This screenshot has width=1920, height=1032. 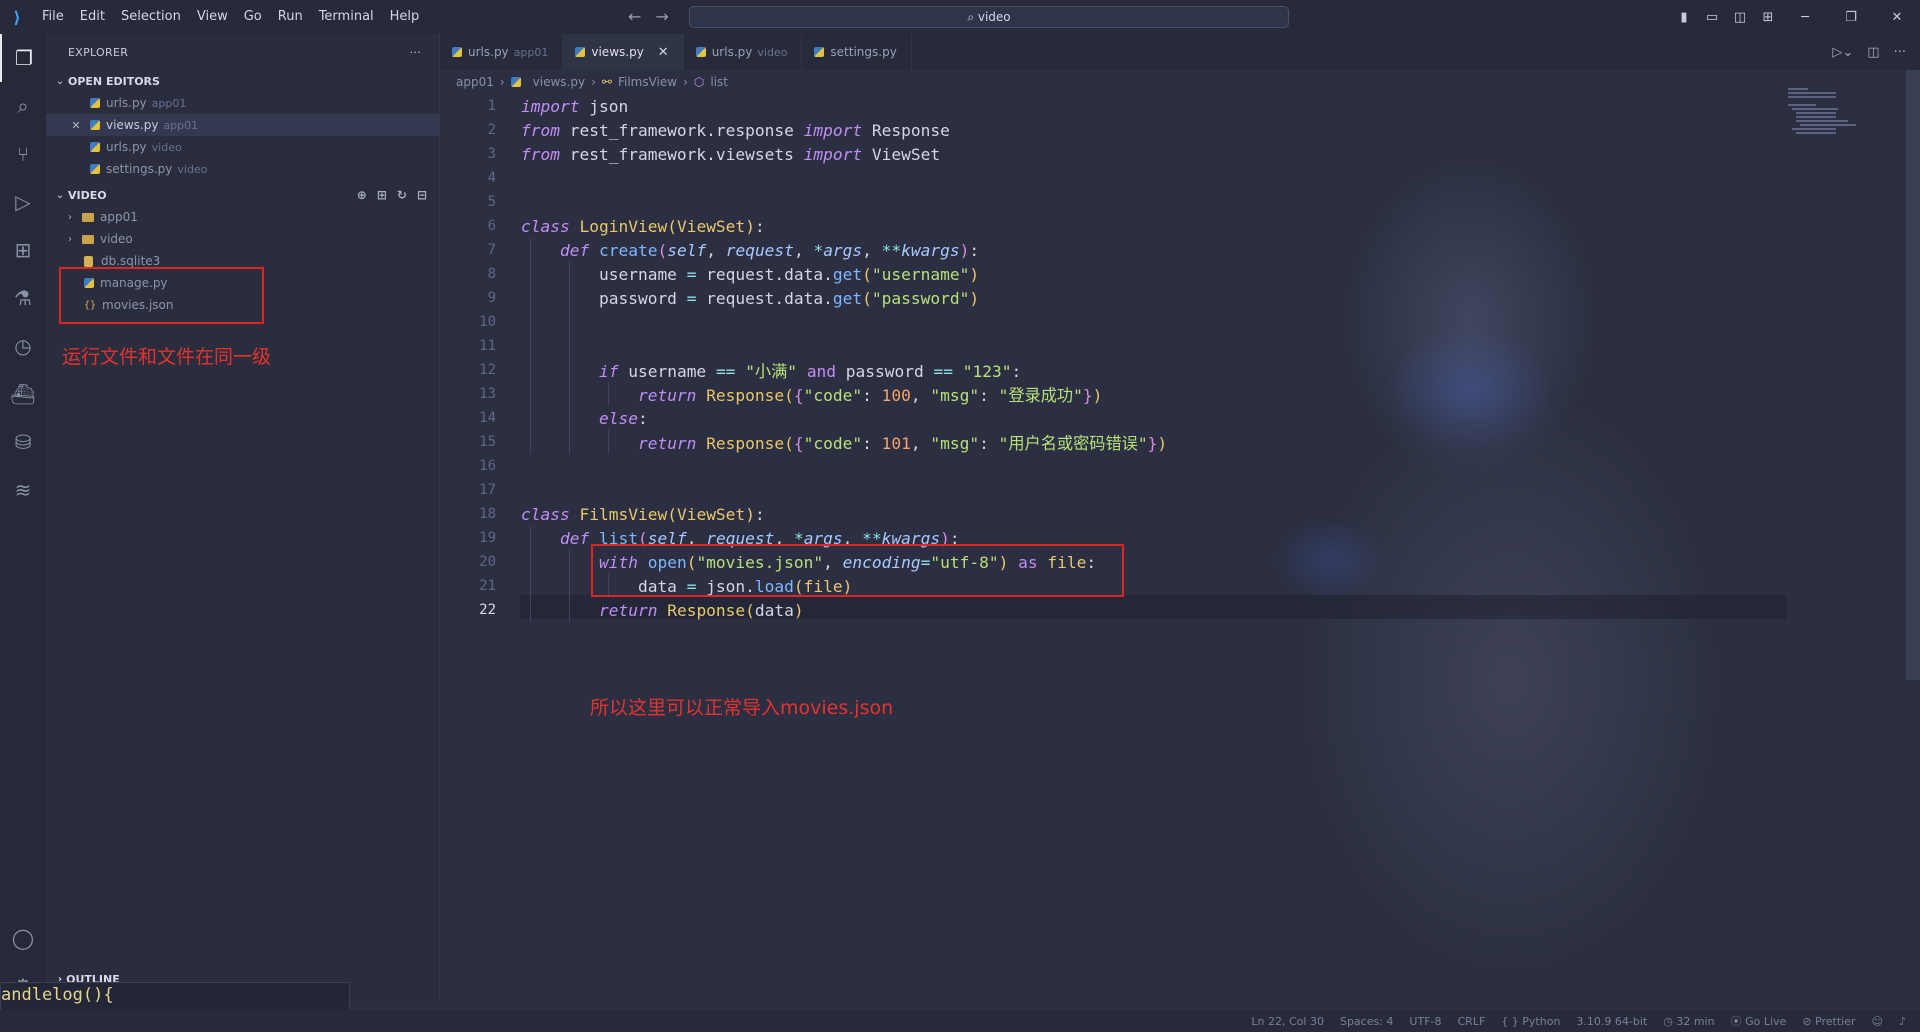 What do you see at coordinates (346, 17) in the screenshot?
I see `menu-terminal: Terminal` at bounding box center [346, 17].